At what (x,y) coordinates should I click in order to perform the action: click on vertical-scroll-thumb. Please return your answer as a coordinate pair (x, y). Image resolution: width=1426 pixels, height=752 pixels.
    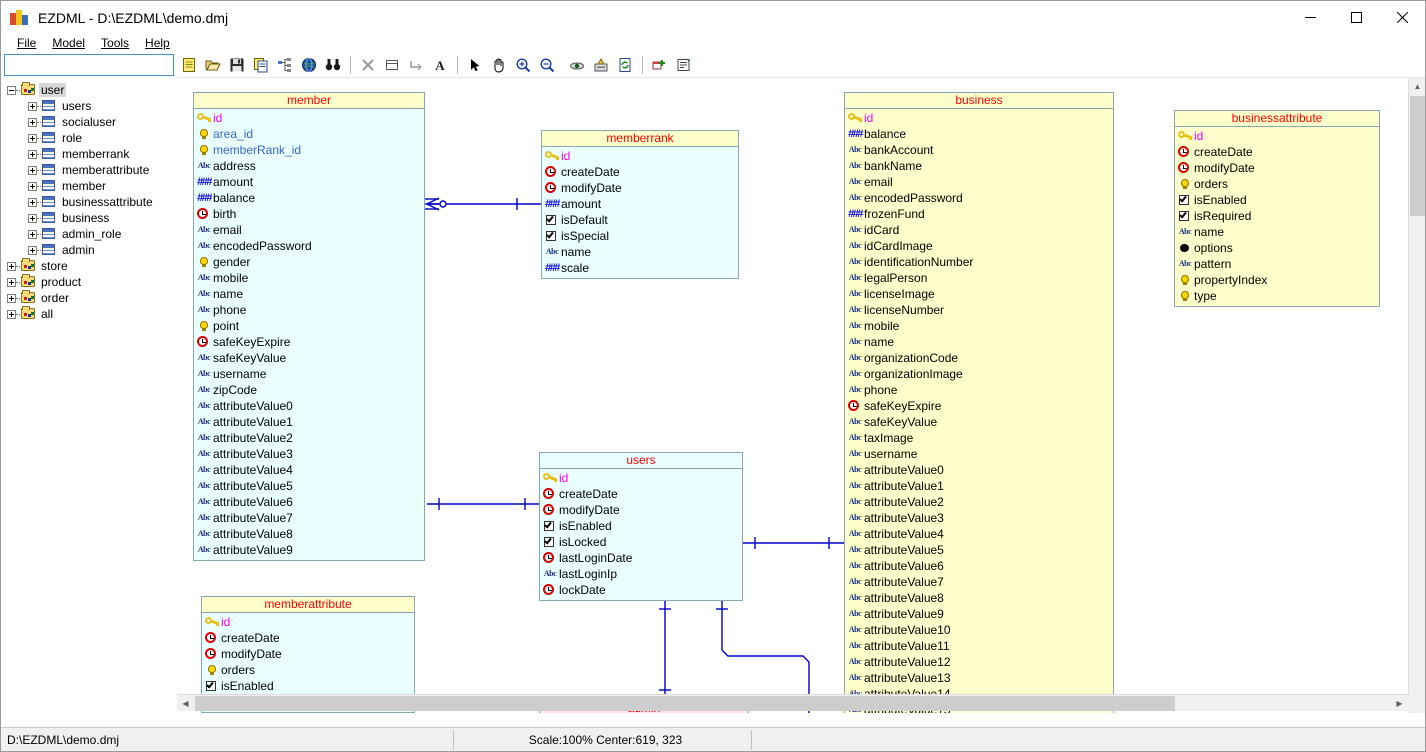
    Looking at the image, I should click on (1417, 156).